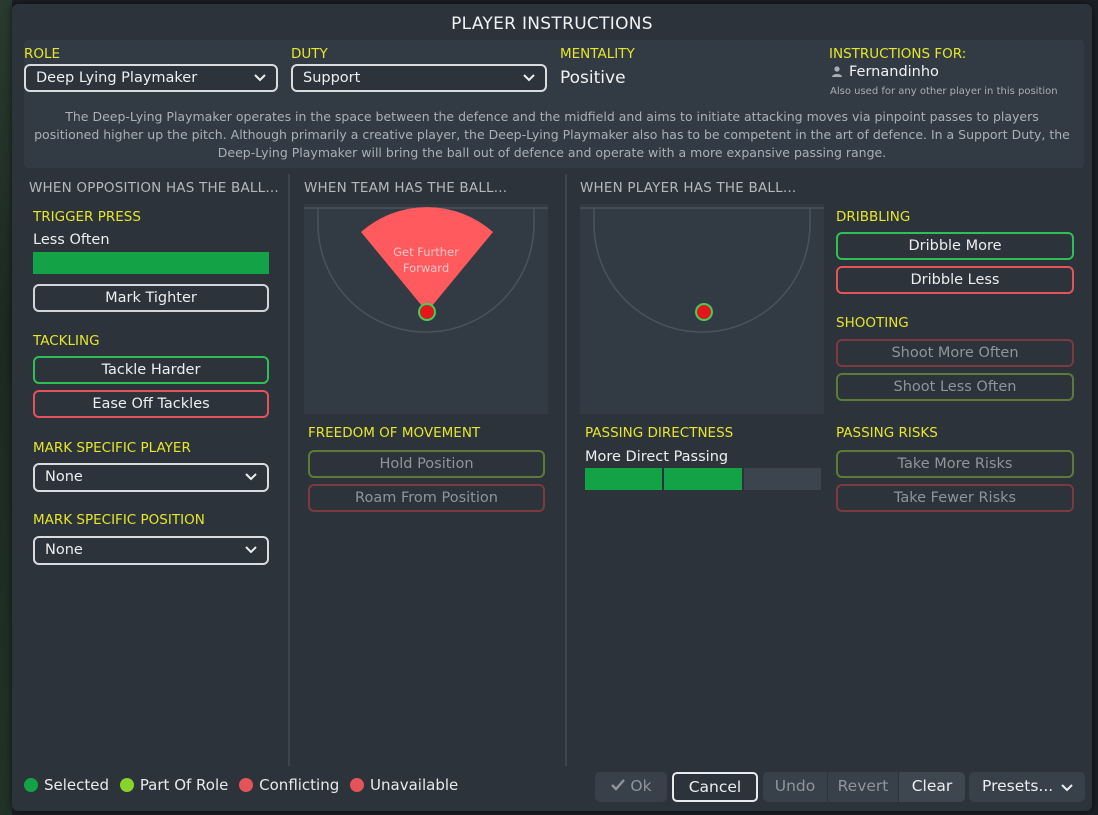 The width and height of the screenshot is (1098, 815). I want to click on dribble-less-button: Dribble Less, so click(955, 280).